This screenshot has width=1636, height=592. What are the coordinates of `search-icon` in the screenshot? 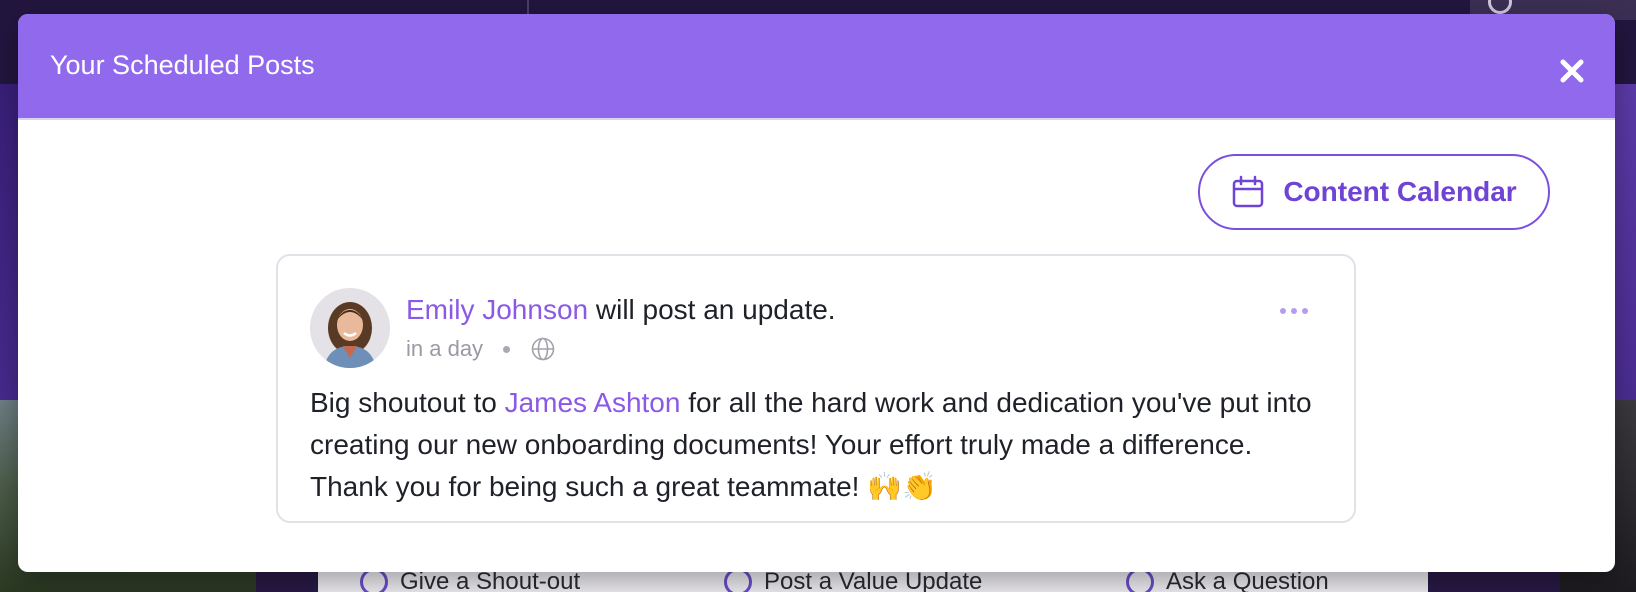 It's located at (1500, 7).